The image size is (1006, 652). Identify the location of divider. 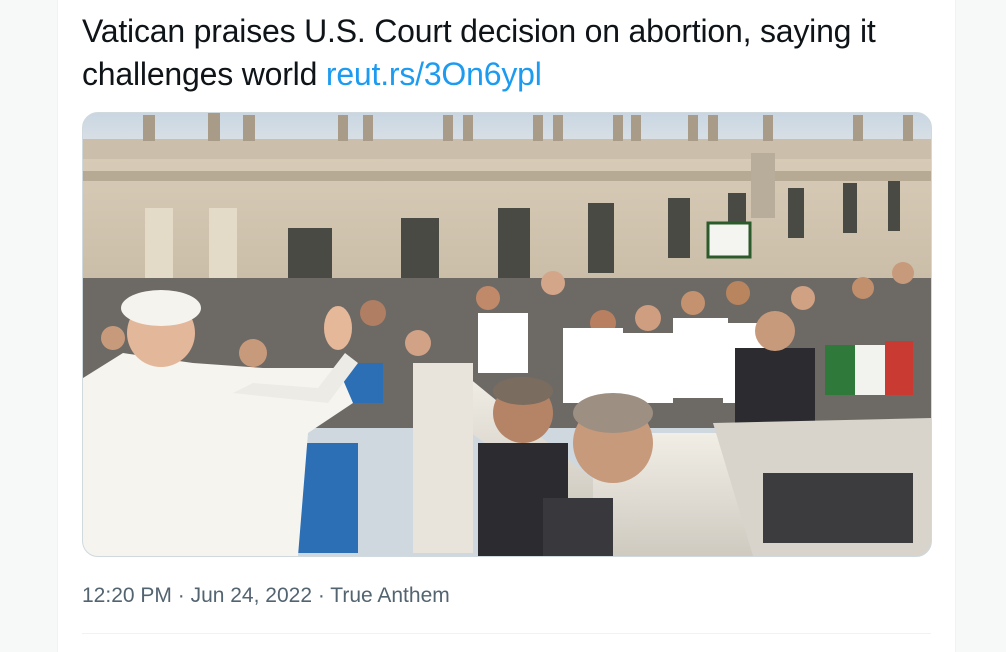
(506, 633).